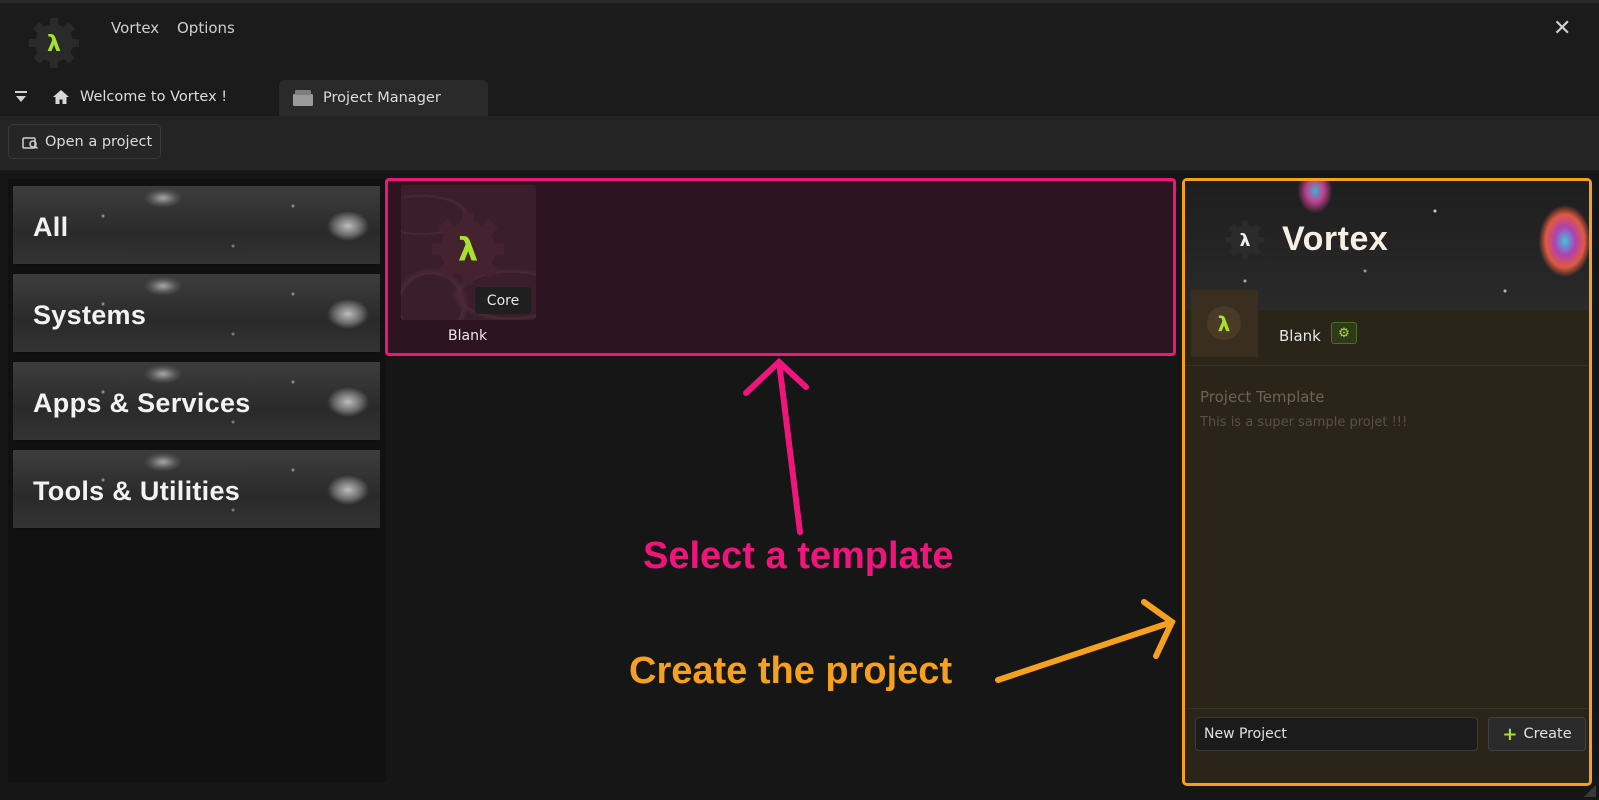  I want to click on annotation-create-project: Create the project, so click(791, 671).